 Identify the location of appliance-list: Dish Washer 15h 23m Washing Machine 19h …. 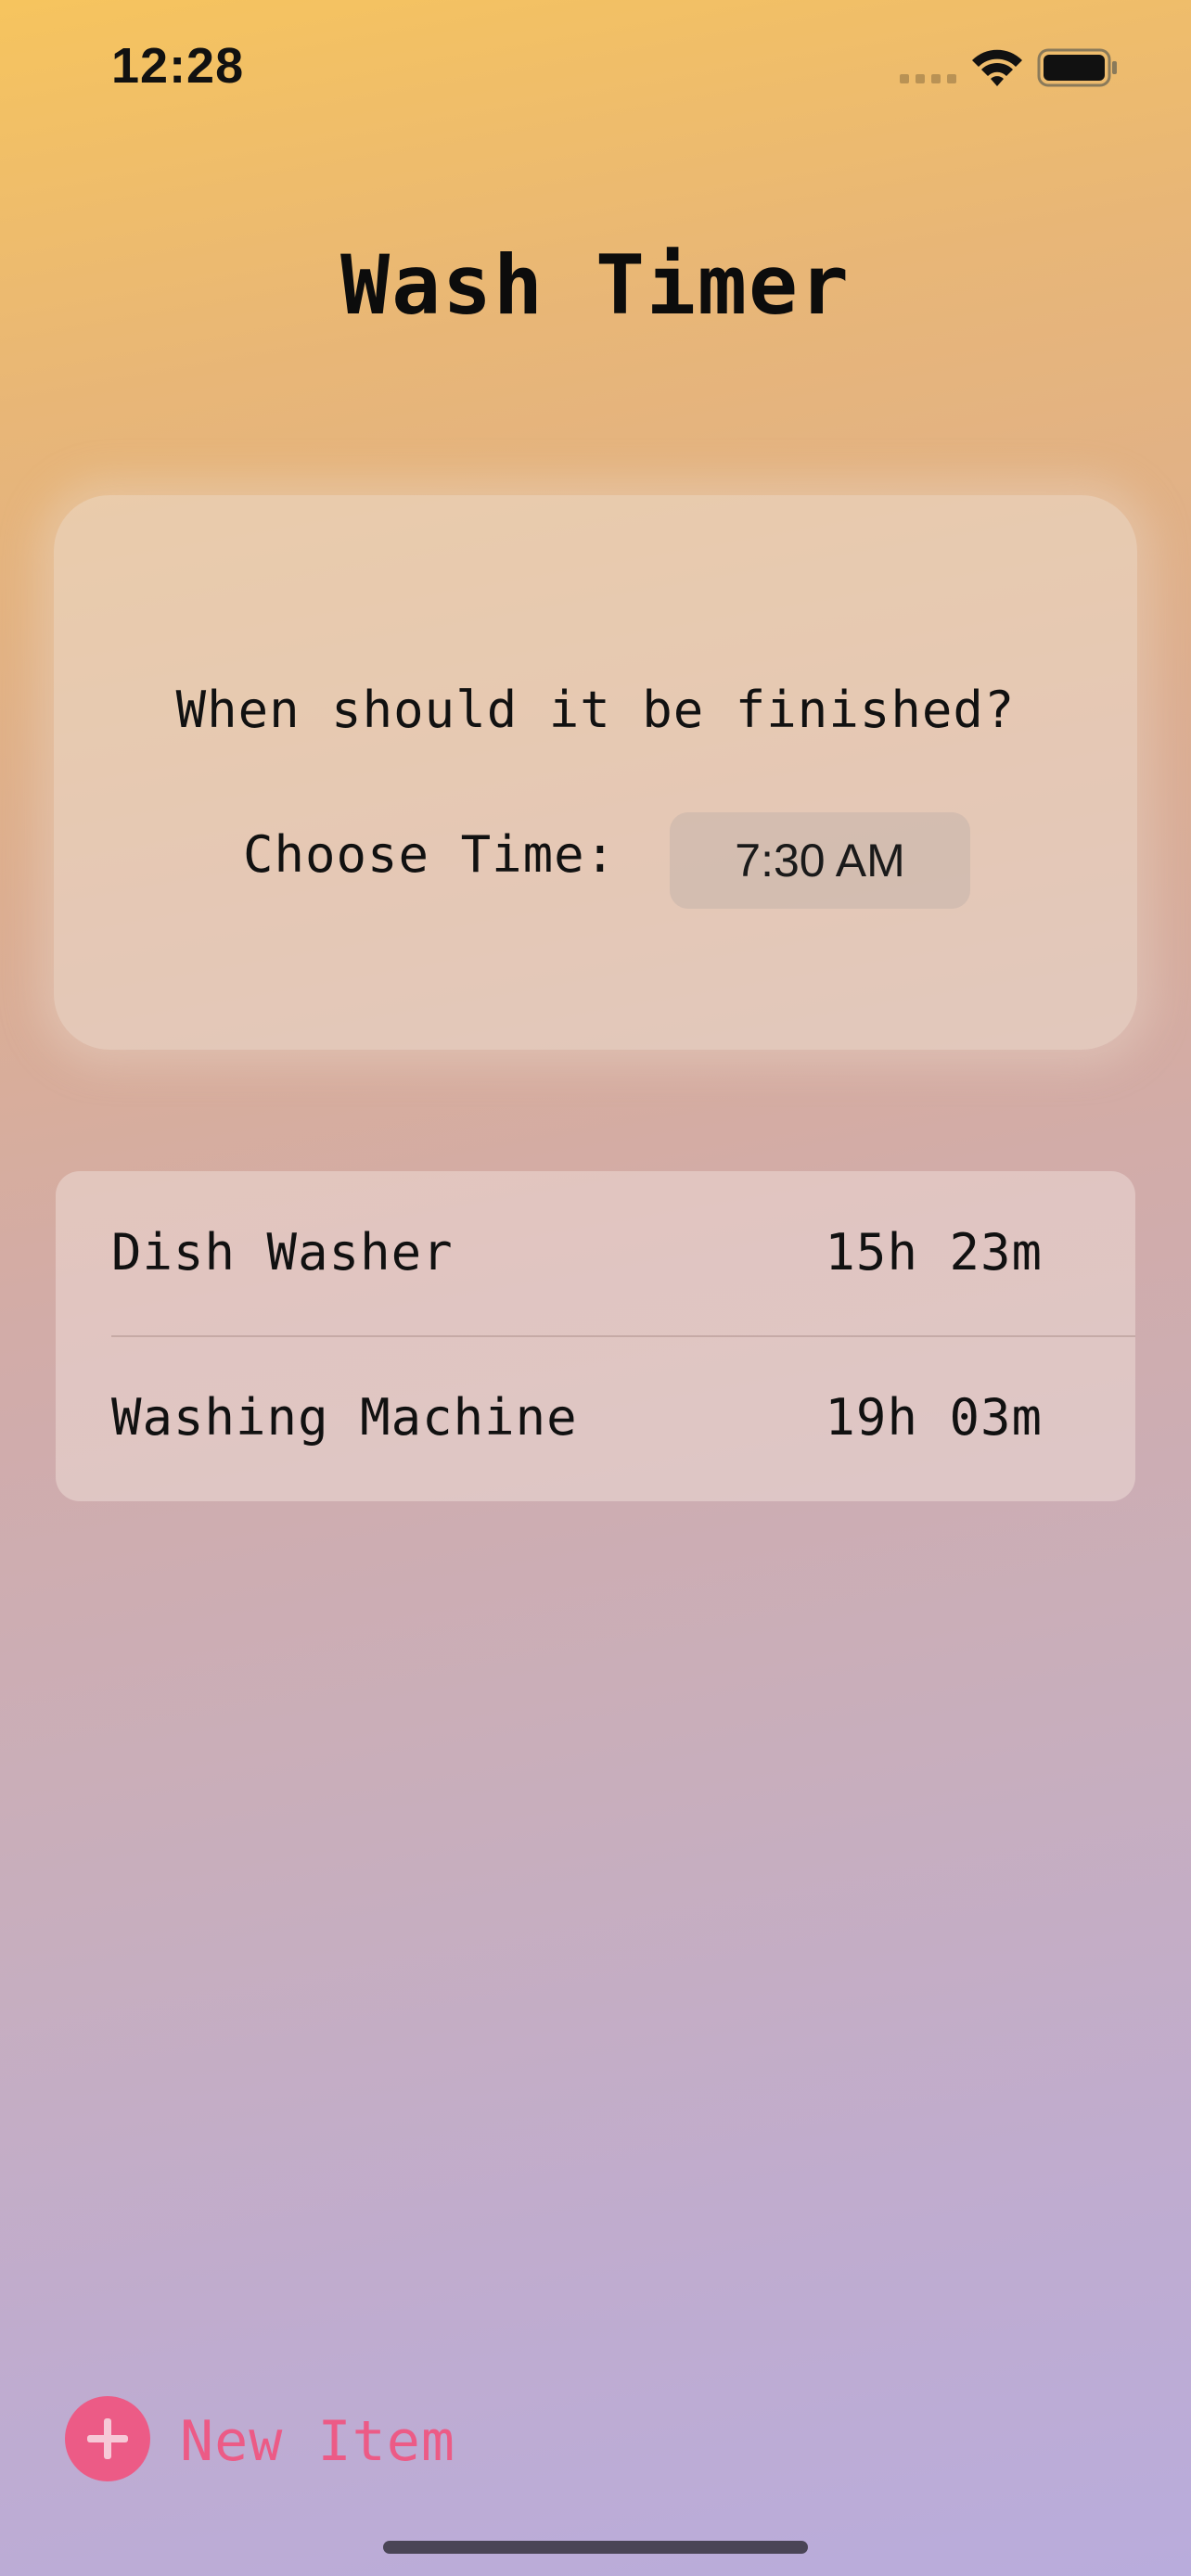
(595, 1336).